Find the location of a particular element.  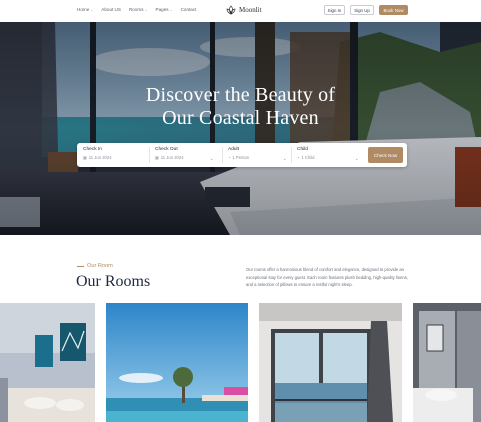

check-in-field: Check In ▦ 11 Jun 2024 is located at coordinates (114, 155).